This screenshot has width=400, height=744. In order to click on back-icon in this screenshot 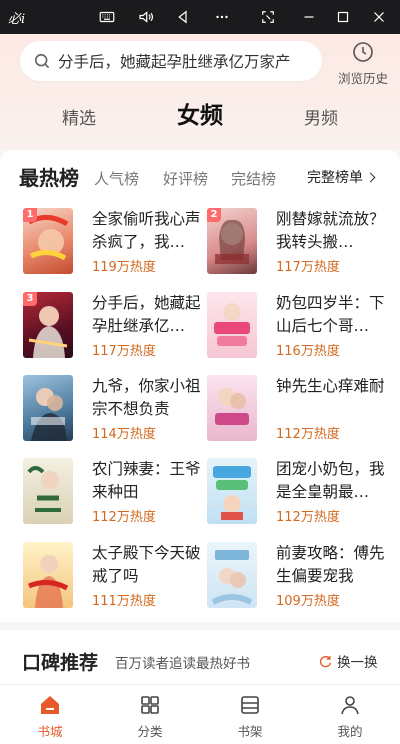, I will do `click(183, 17)`.